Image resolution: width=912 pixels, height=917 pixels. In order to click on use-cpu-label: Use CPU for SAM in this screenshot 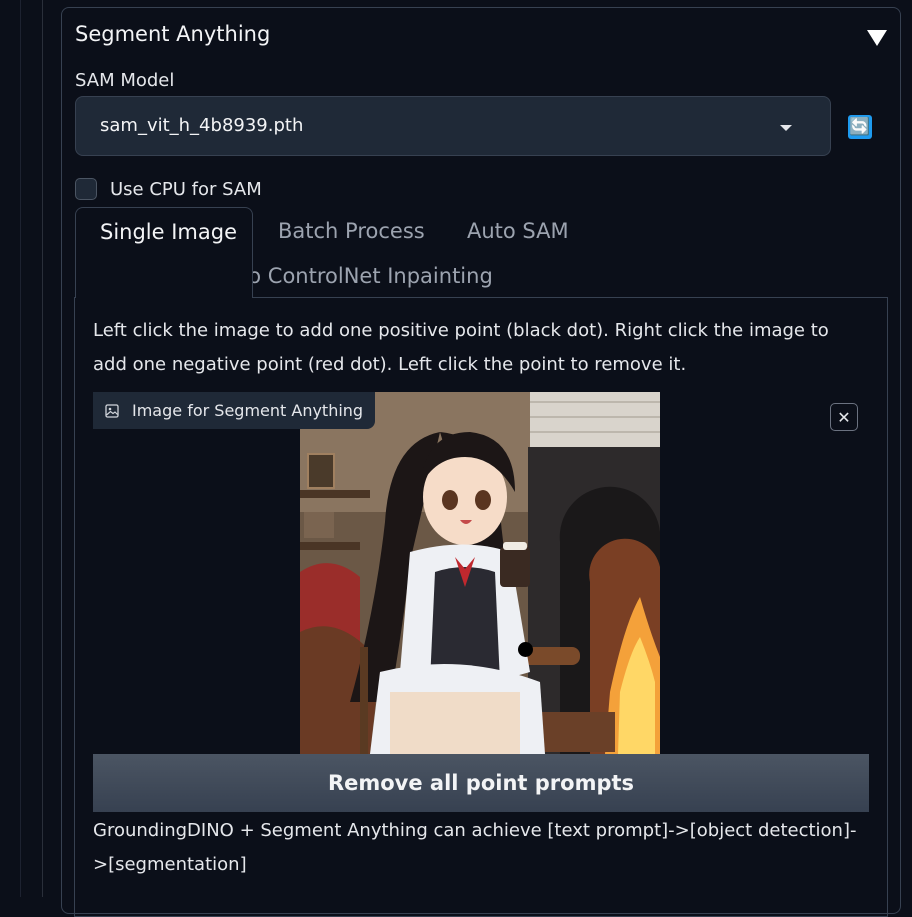, I will do `click(186, 189)`.